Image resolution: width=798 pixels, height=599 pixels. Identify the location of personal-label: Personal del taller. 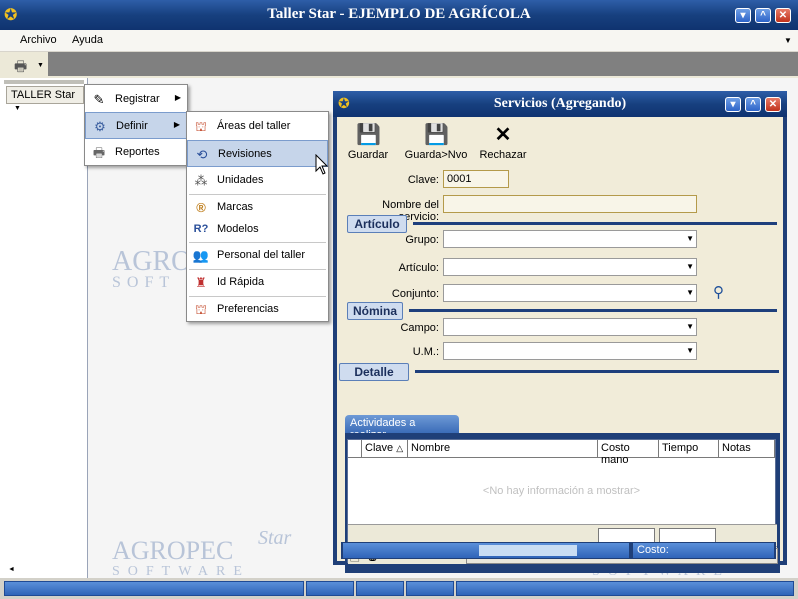
(261, 255).